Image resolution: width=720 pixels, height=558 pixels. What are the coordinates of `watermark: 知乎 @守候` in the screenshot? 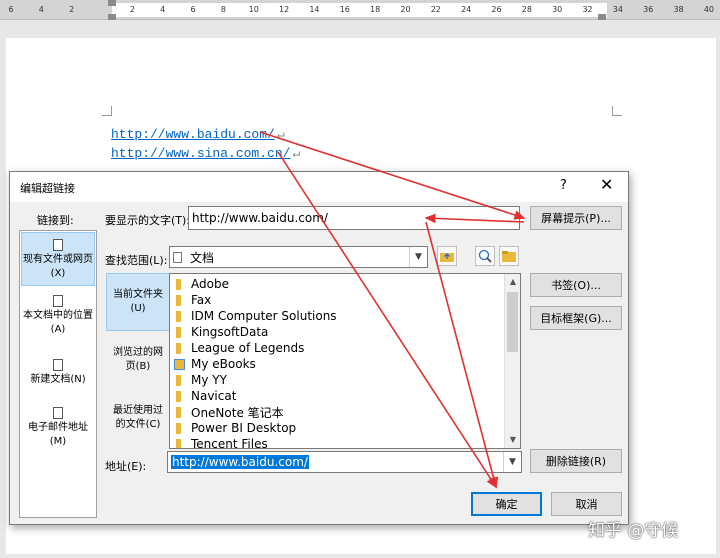 It's located at (633, 531).